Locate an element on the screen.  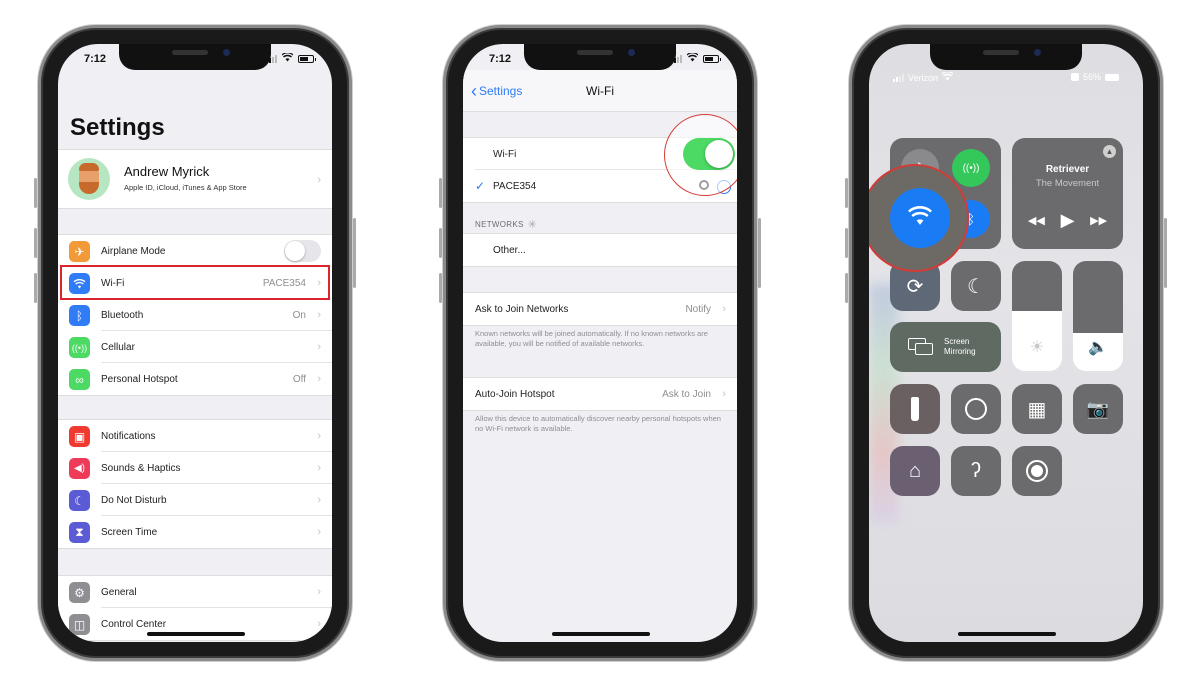
ask-to-join-label: Ask to Join Networks is located at coordinates (522, 309).